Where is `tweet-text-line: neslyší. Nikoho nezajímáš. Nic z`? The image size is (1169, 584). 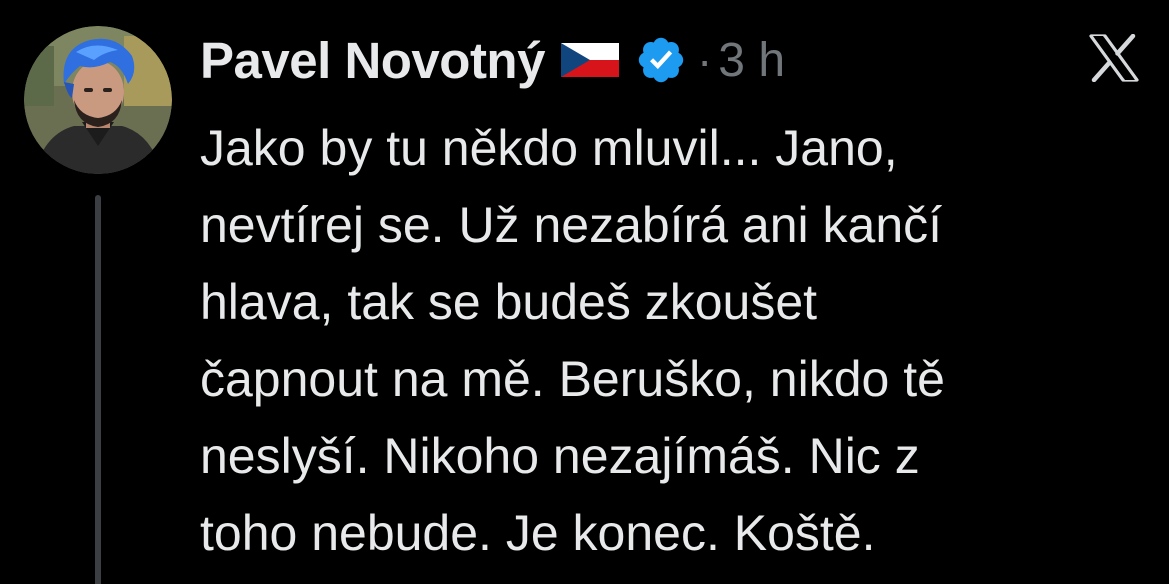
tweet-text-line: neslyší. Nikoho nezajímáš. Nic z is located at coordinates (560, 456).